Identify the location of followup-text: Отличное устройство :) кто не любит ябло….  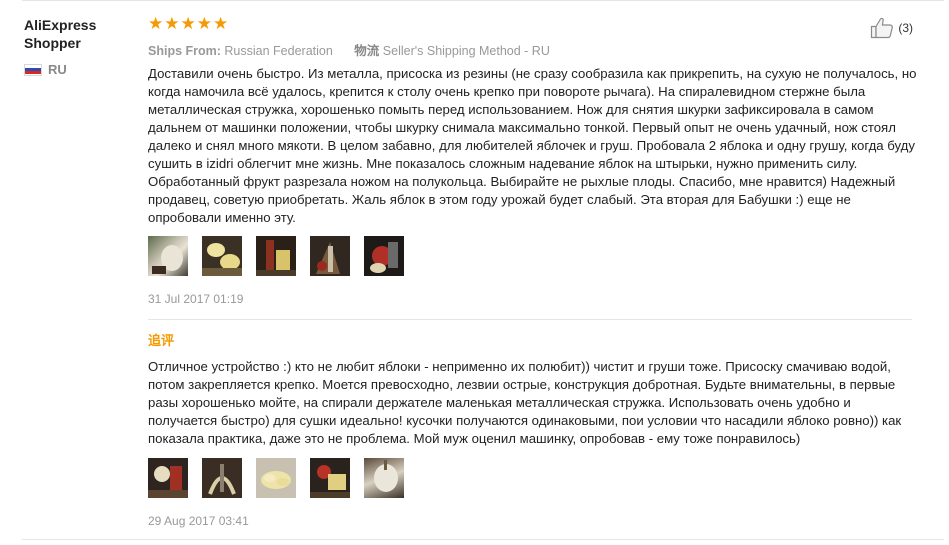
(525, 402).